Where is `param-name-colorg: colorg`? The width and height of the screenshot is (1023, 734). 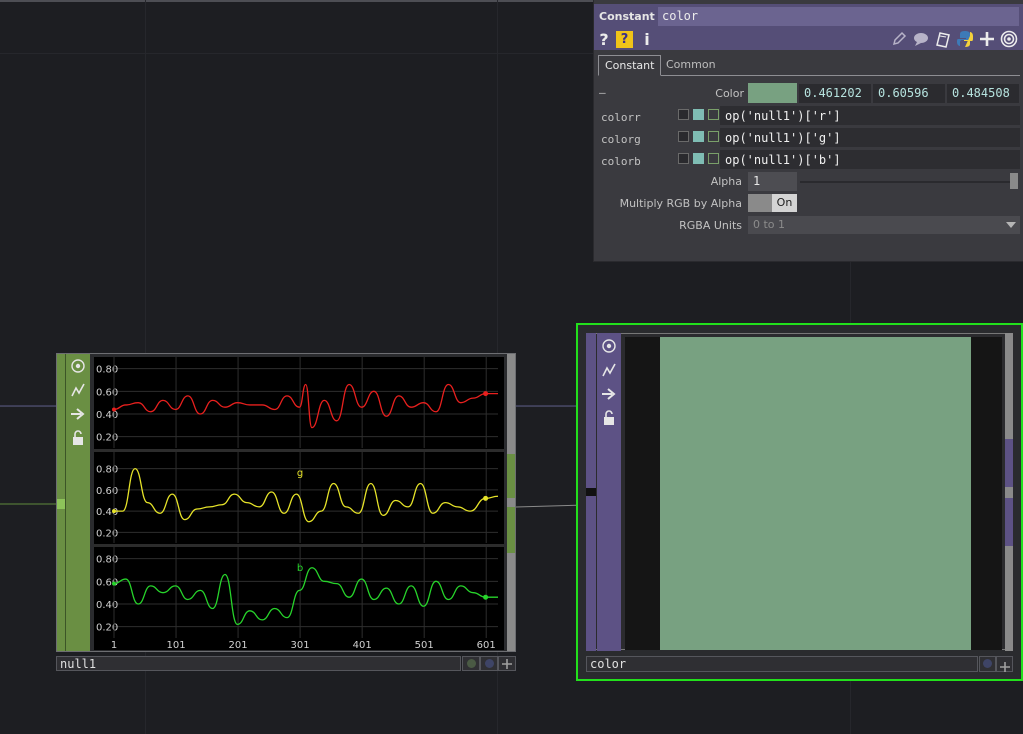
param-name-colorg: colorg is located at coordinates (621, 139).